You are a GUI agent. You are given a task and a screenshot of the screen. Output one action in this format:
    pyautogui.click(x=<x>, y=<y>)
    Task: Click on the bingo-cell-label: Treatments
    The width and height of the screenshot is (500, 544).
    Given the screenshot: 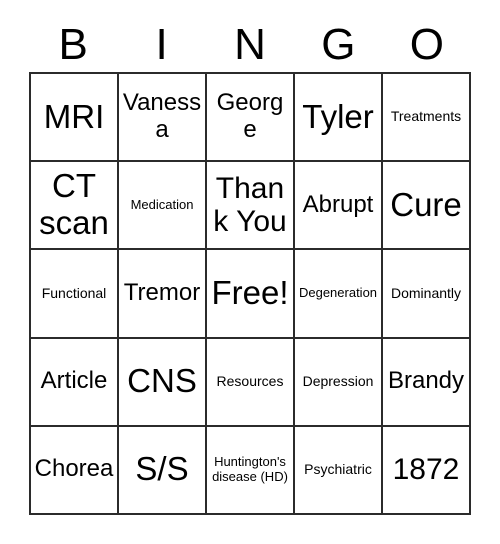 What is the action you would take?
    pyautogui.click(x=426, y=116)
    